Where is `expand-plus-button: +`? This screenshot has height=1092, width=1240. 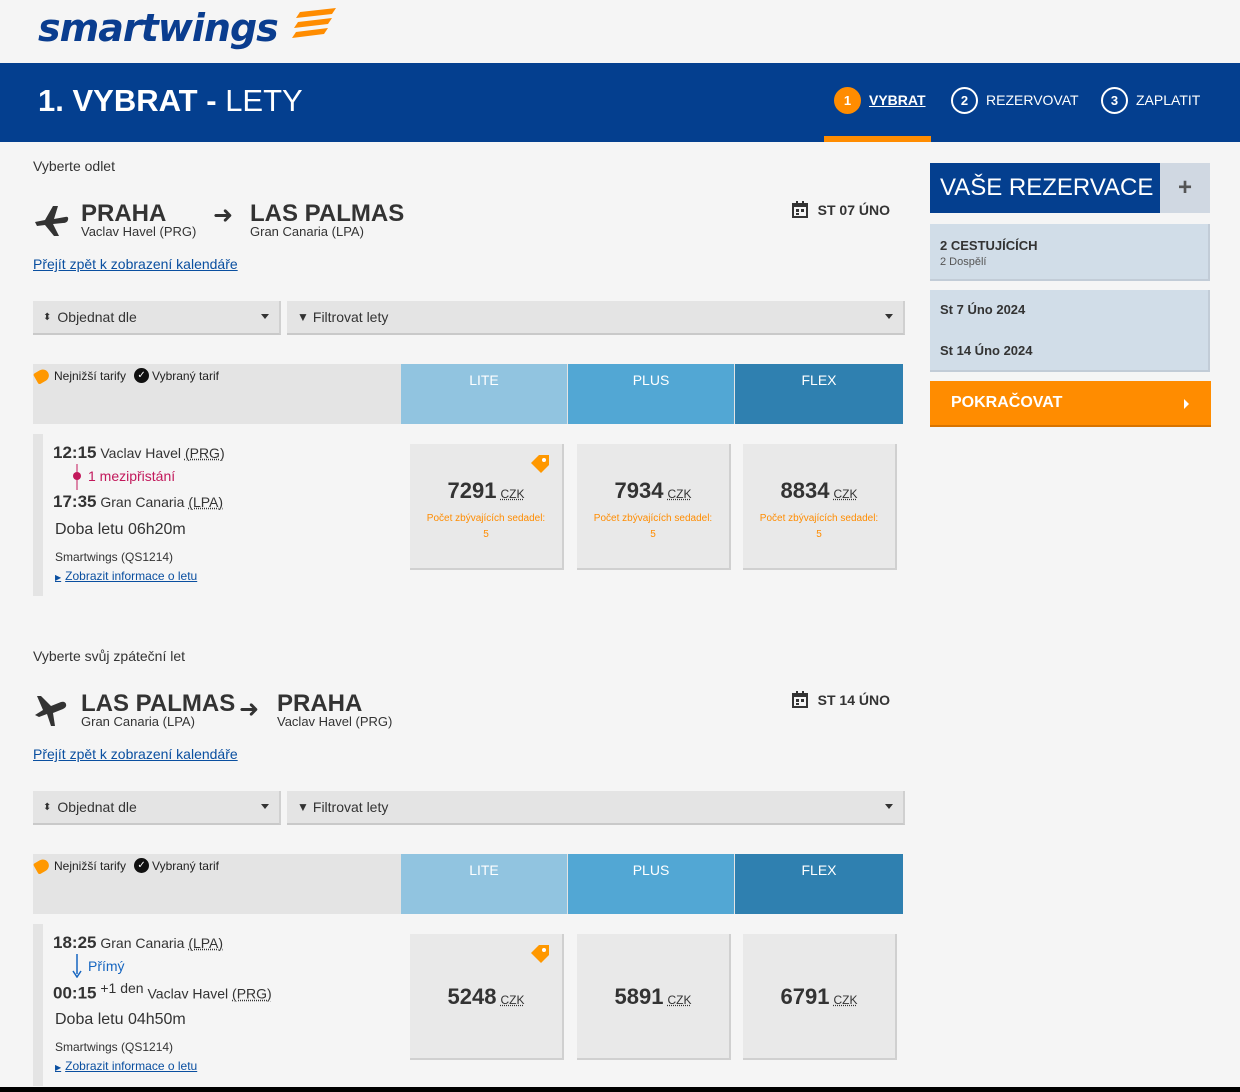
expand-plus-button: + is located at coordinates (1185, 188).